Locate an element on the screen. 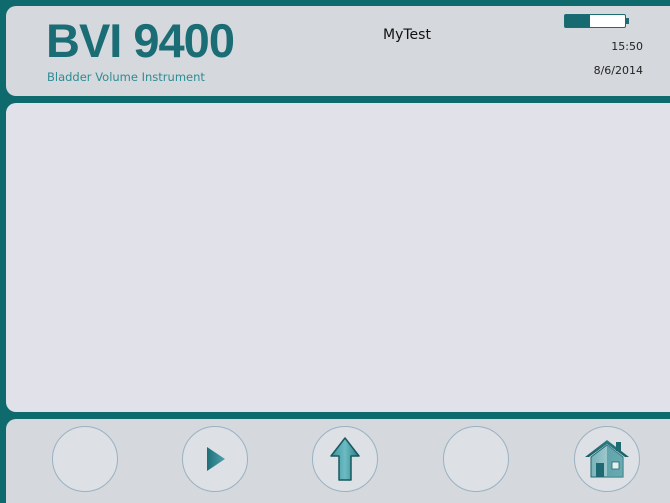 The image size is (670, 503). play-button is located at coordinates (215, 459).